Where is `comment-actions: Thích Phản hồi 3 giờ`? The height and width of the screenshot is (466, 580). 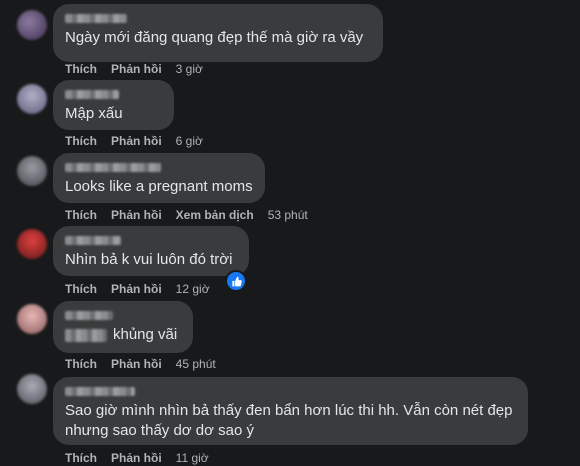 comment-actions: Thích Phản hồi 3 giờ is located at coordinates (134, 69).